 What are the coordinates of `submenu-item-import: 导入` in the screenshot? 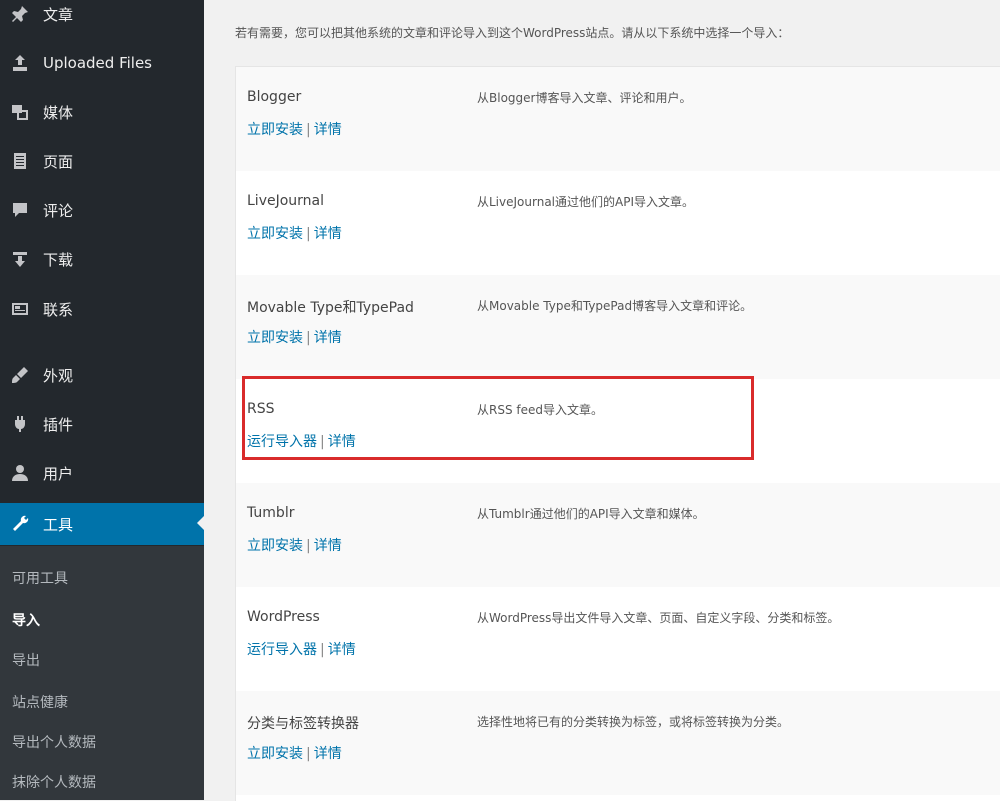 It's located at (26, 620).